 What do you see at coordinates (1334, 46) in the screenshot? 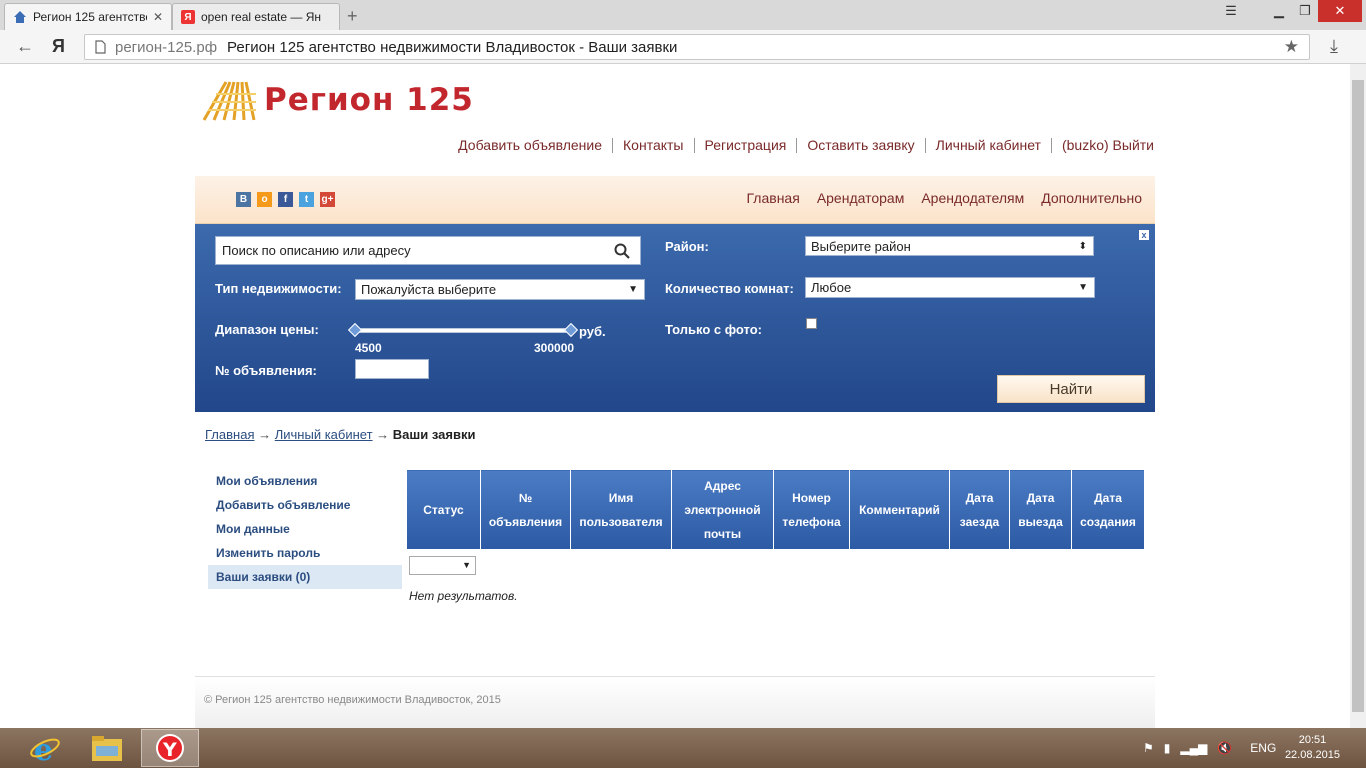
I see `download-icon: ⤓` at bounding box center [1334, 46].